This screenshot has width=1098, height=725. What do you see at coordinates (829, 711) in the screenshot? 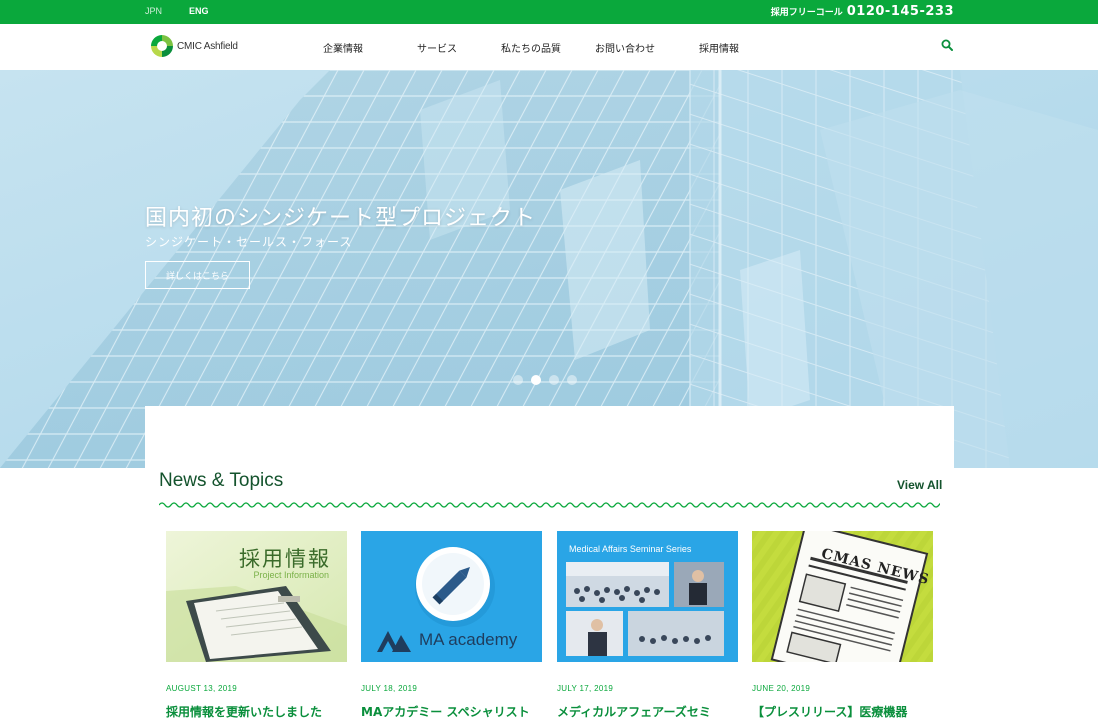
I see `news-title-4: 【プレスリリース】医療機器` at bounding box center [829, 711].